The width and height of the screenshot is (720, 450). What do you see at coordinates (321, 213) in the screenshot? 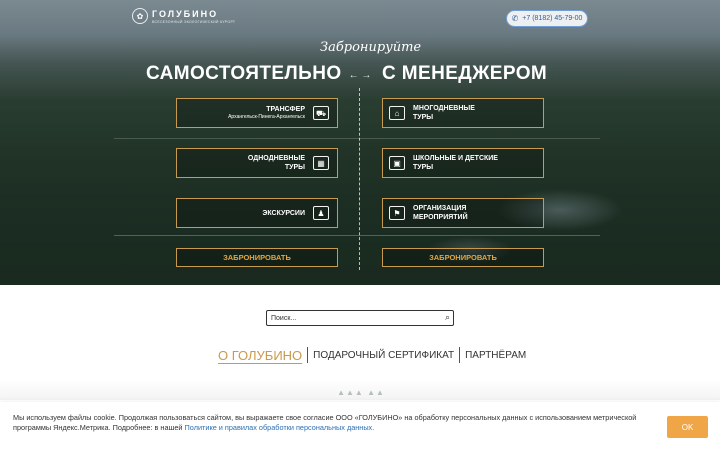
I see `guide-icon: ♟` at bounding box center [321, 213].